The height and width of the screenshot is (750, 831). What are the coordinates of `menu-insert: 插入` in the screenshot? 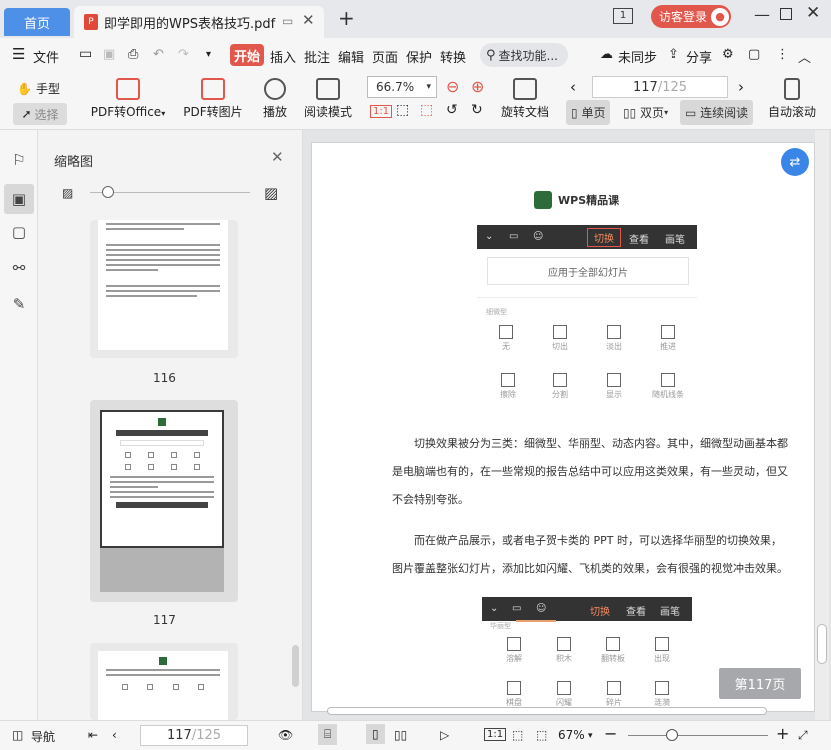 It's located at (283, 56).